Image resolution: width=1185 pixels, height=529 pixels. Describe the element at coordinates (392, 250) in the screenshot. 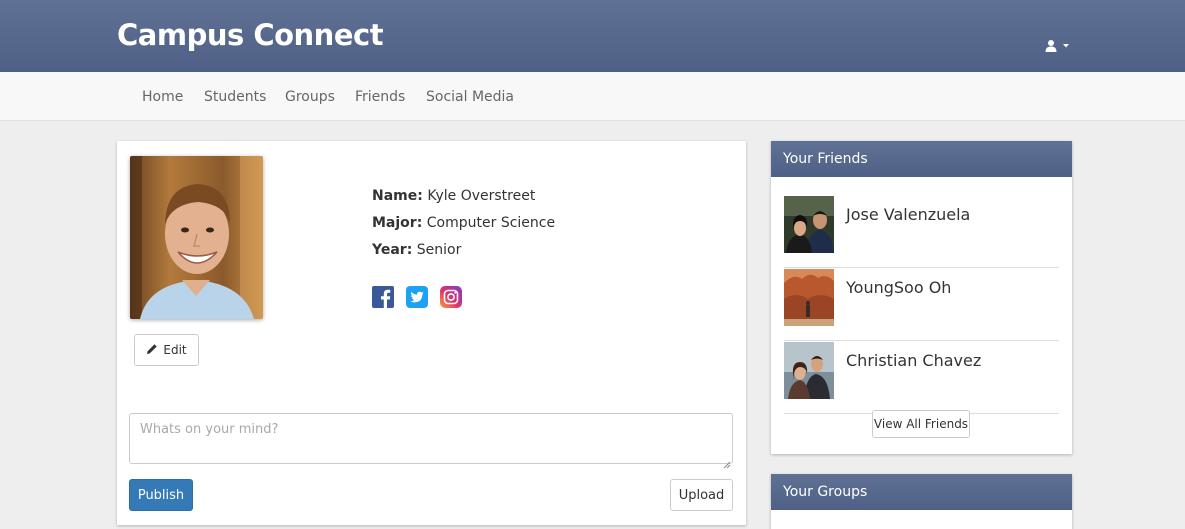

I see `year-label: Year:` at that location.